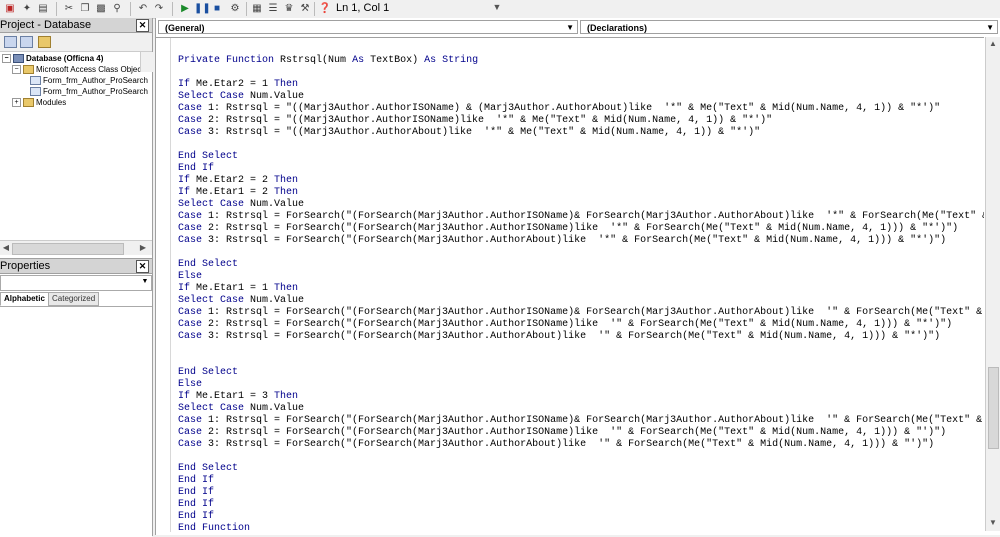  Describe the element at coordinates (235, 9) in the screenshot. I see `design-mode-icon: ⚙` at that location.